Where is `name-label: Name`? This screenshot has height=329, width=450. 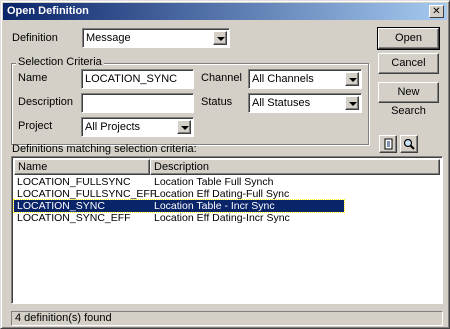
name-label: Name is located at coordinates (33, 78).